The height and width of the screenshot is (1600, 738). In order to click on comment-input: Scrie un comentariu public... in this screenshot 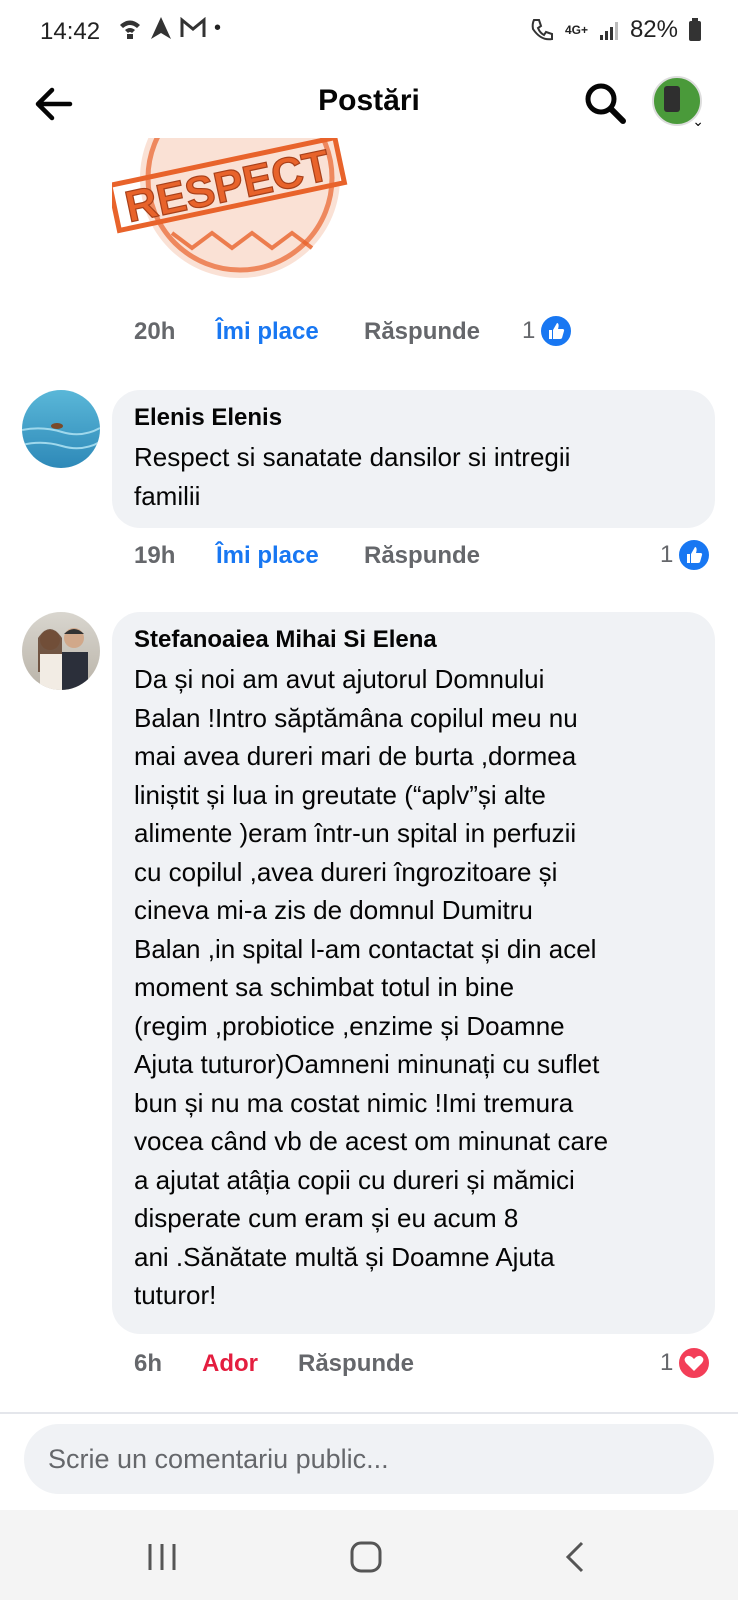, I will do `click(369, 1459)`.